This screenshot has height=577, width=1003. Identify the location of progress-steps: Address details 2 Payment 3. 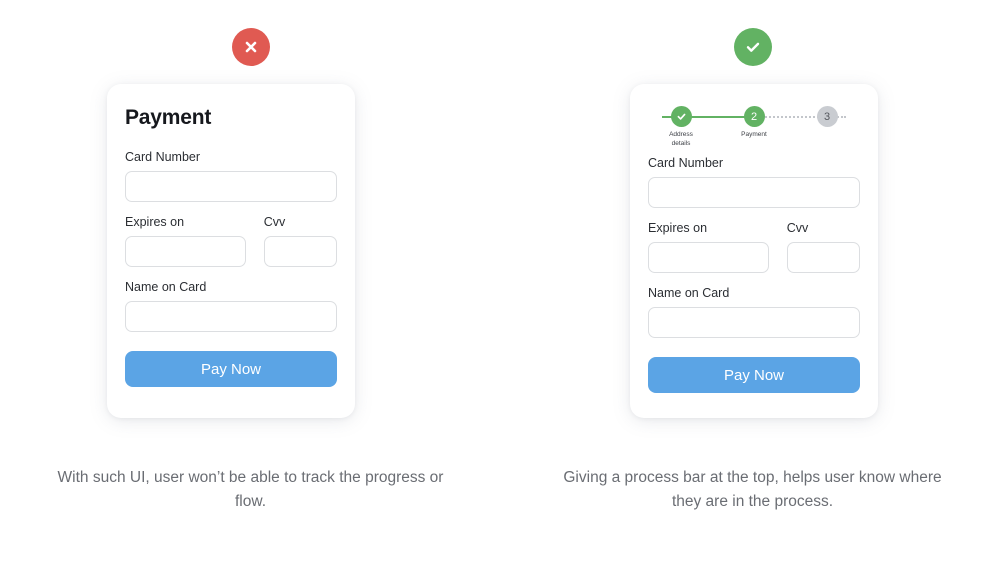
(754, 127).